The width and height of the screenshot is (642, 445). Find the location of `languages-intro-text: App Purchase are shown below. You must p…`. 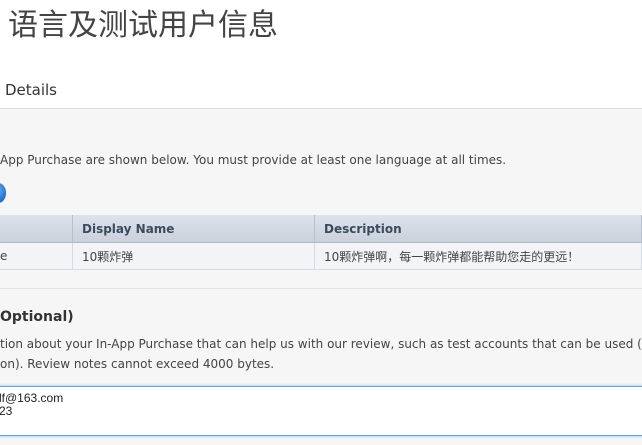

languages-intro-text: App Purchase are shown below. You must p… is located at coordinates (253, 160).